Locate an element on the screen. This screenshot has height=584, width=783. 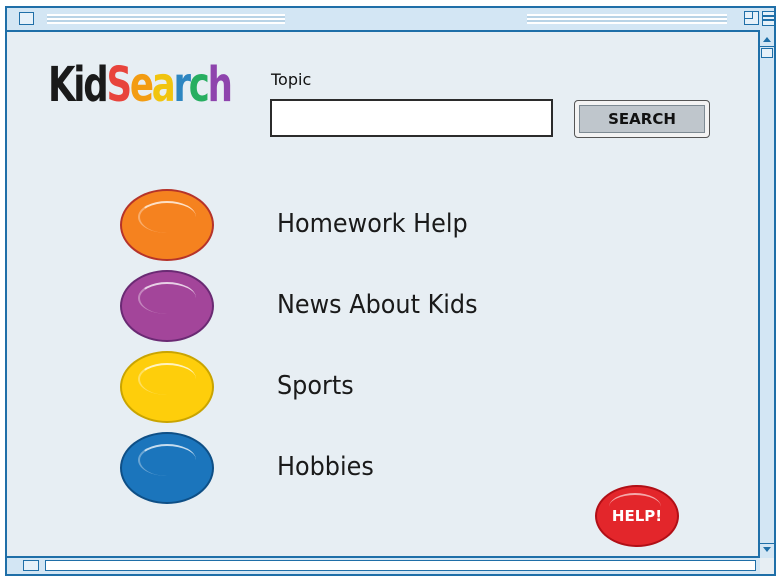
category-sports: Sports is located at coordinates (330, 388).